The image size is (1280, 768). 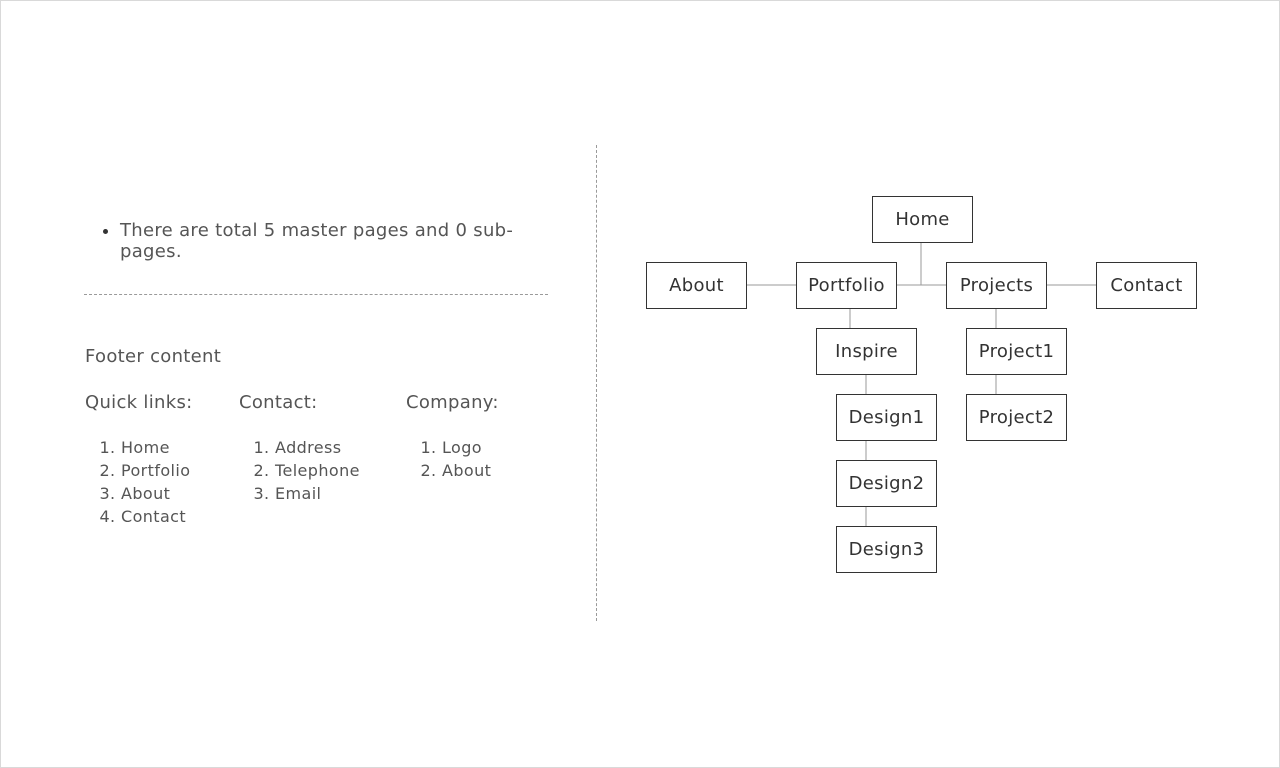 What do you see at coordinates (886, 483) in the screenshot?
I see `node-design2: Design2` at bounding box center [886, 483].